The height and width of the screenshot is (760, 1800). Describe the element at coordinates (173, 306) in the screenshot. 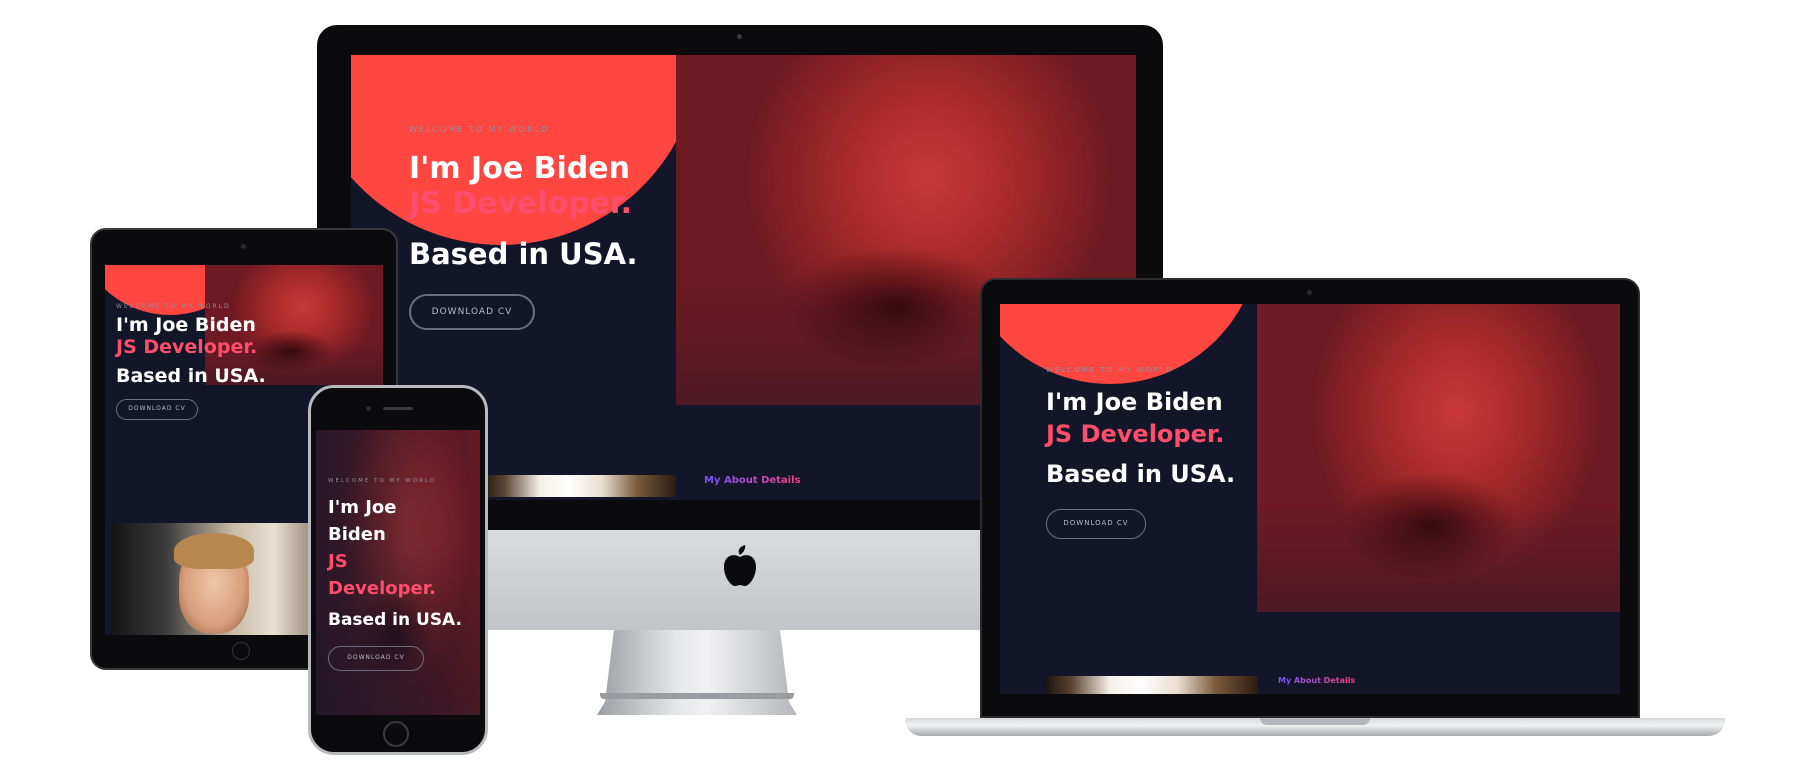

I see `tablet-welcome-text: WELCOME TO MY WORLD` at that location.